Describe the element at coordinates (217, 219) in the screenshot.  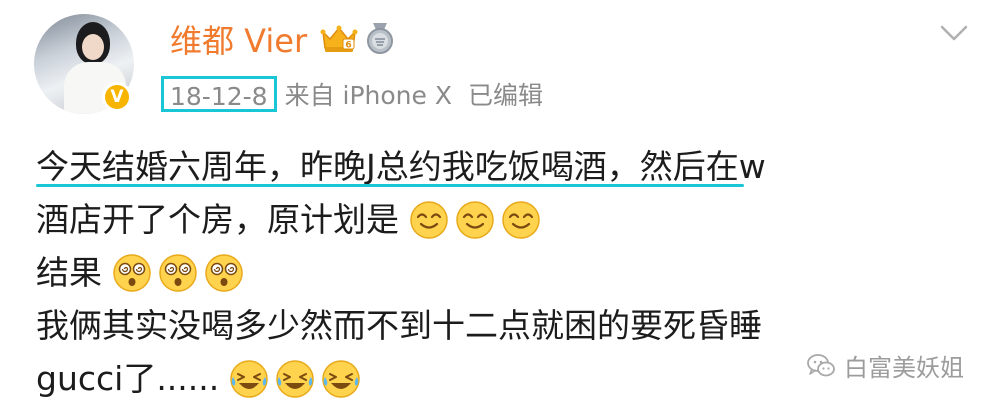
I see `post-line-2-text: 酒店开了个房，原计划是` at that location.